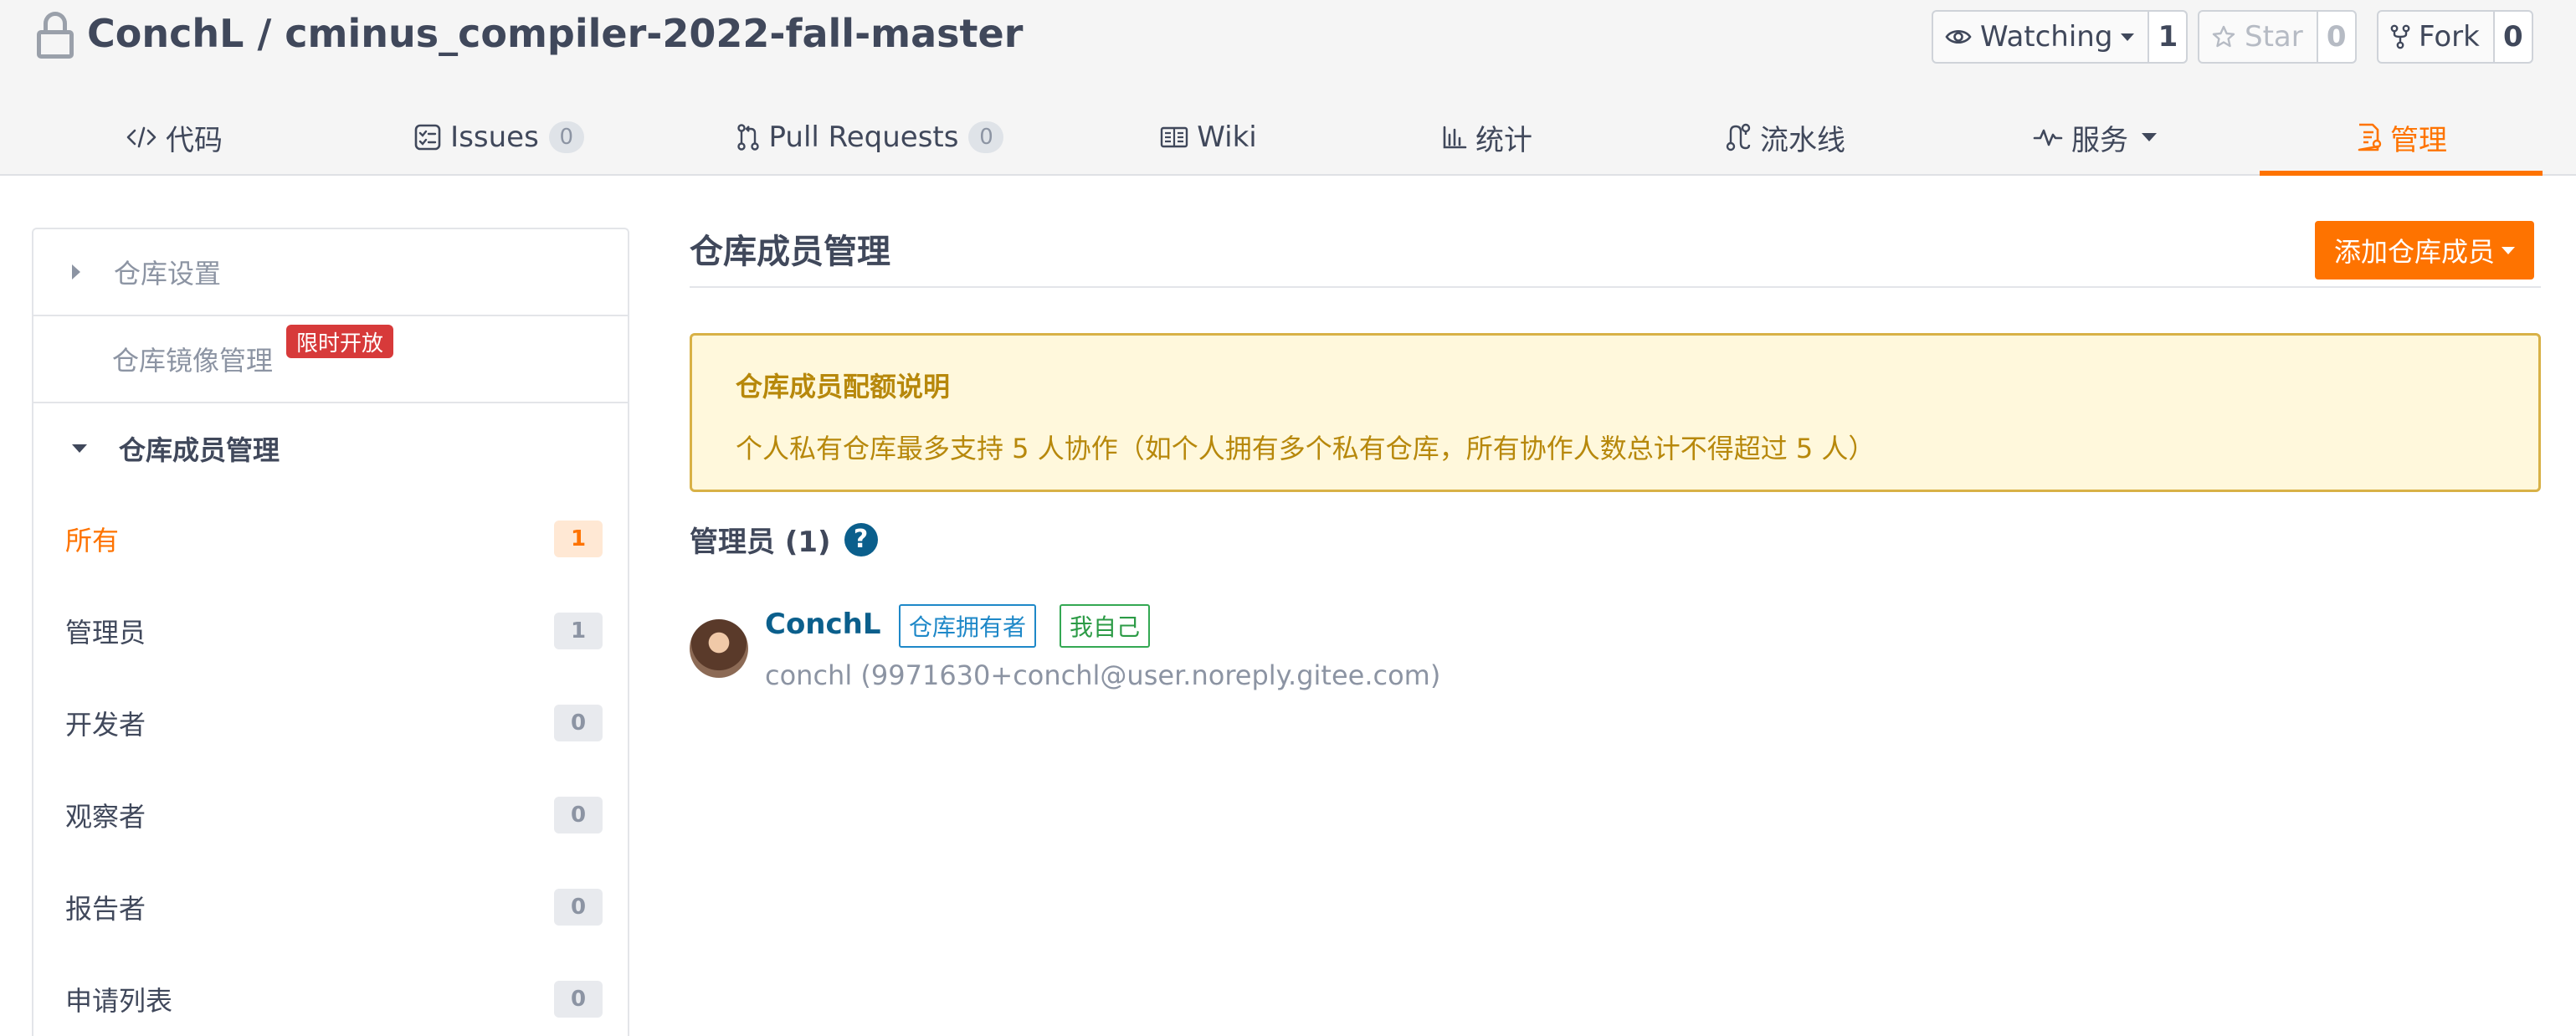 The image size is (2576, 1036). I want to click on limited-open-badge: 限时开放, so click(340, 341).